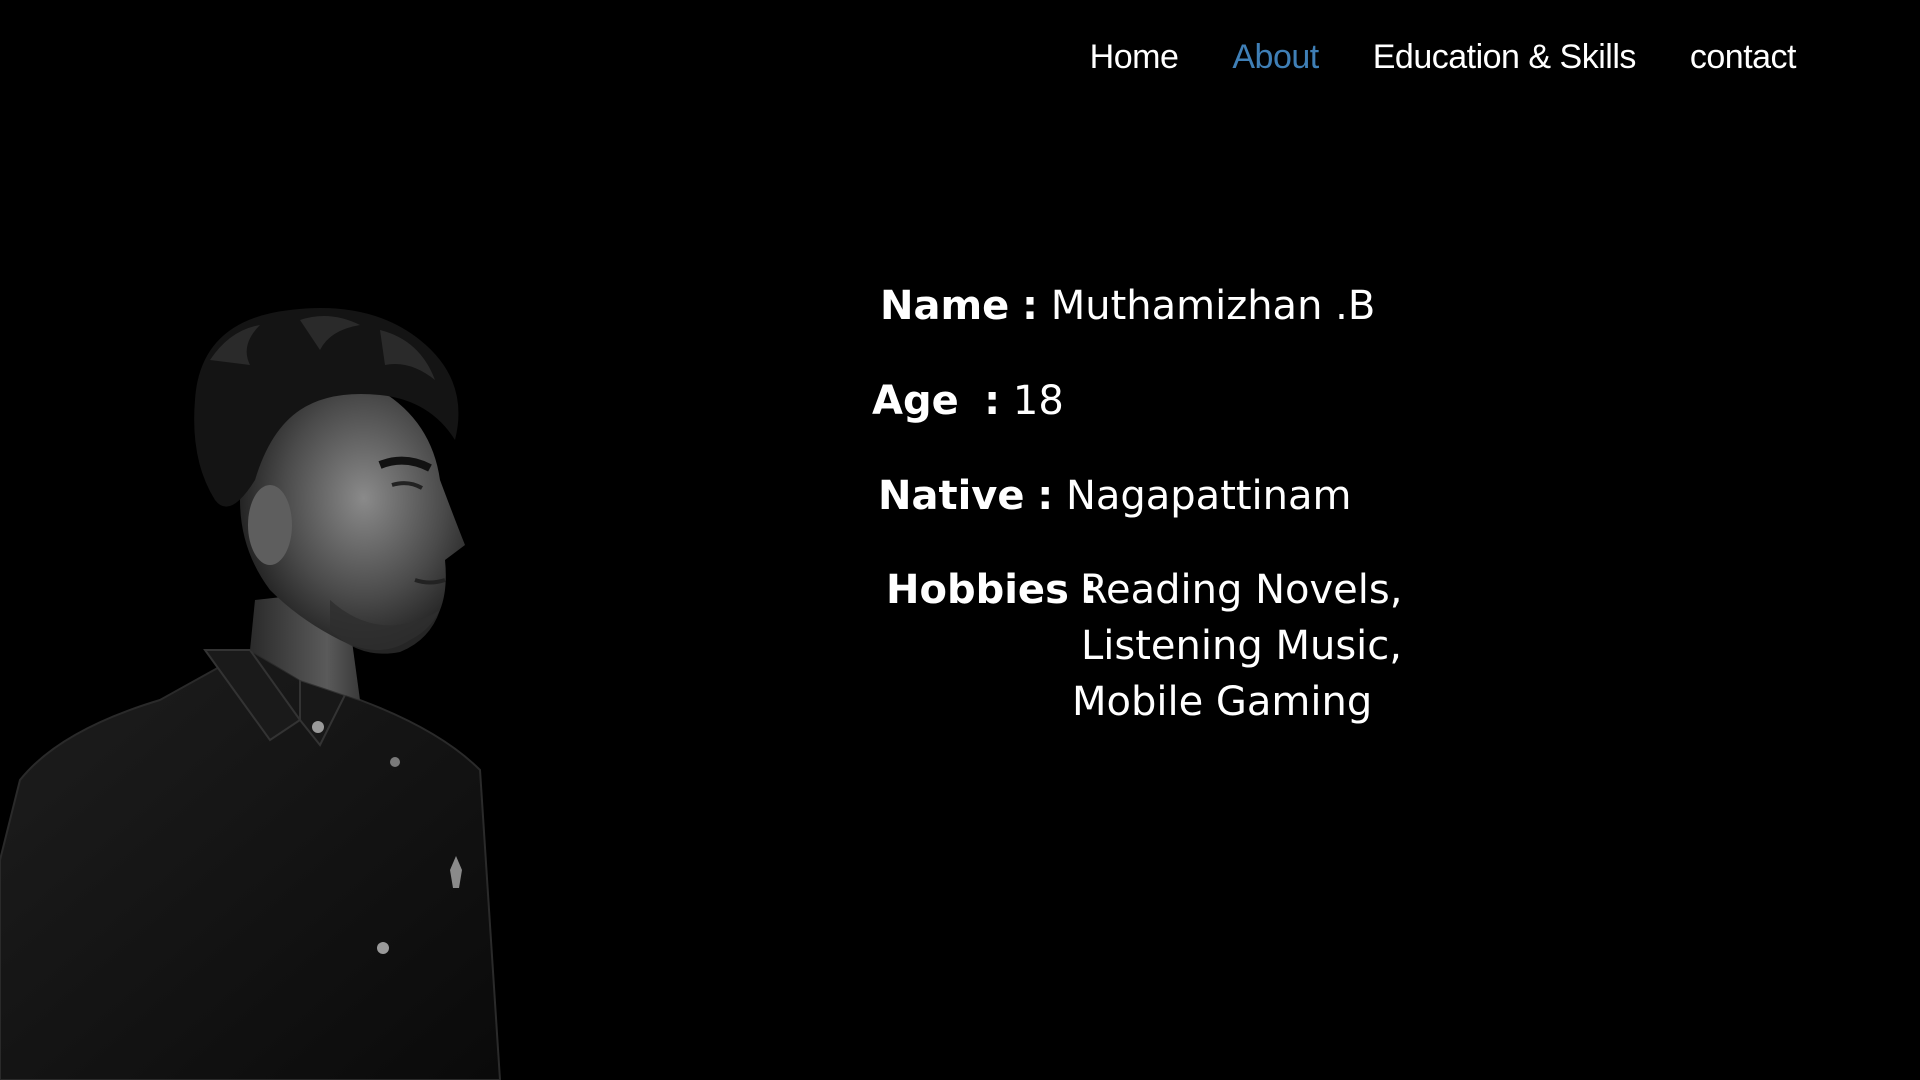 This screenshot has height=1080, width=1920. Describe the element at coordinates (1743, 57) in the screenshot. I see `nav-contact-link: contact` at that location.